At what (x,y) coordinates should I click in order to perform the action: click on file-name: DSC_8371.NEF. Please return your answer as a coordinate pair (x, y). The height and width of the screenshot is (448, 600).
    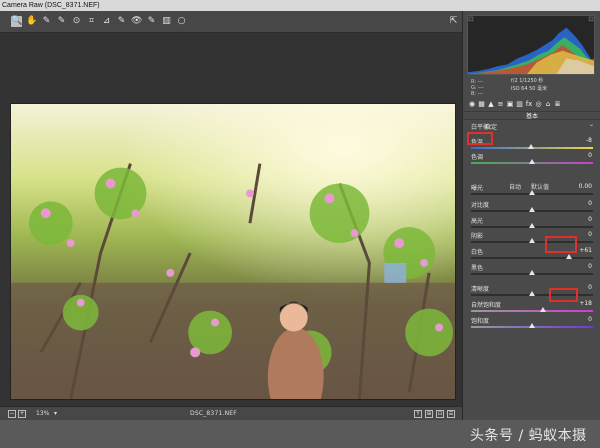
    Looking at the image, I should click on (213, 413).